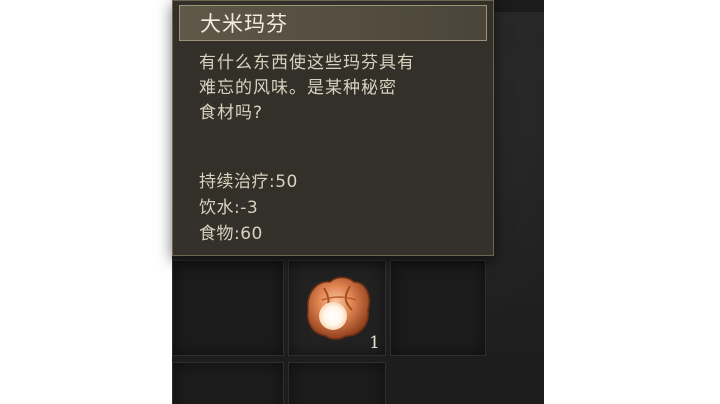 The height and width of the screenshot is (404, 720). I want to click on description-line: 有什么东西使这些玛芬具有, so click(307, 63).